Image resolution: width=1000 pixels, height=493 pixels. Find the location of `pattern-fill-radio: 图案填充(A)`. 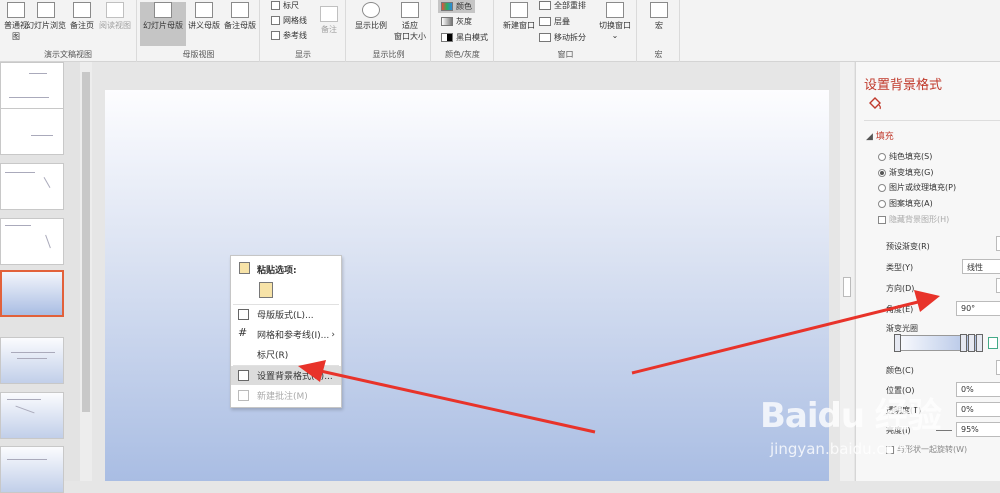

pattern-fill-radio: 图案填充(A) is located at coordinates (905, 203).